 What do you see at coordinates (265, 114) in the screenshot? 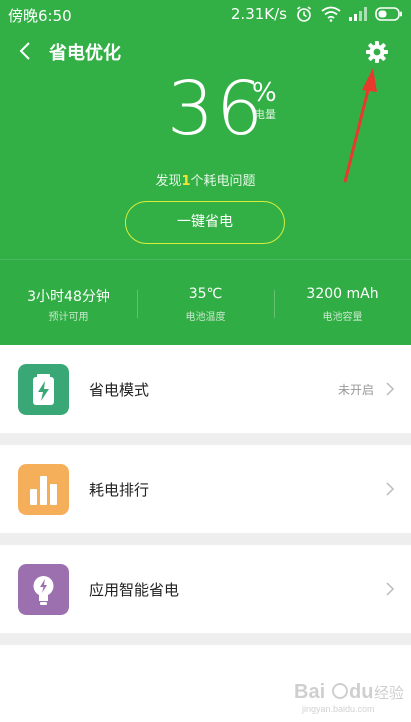
I see `battery-label: 电量` at bounding box center [265, 114].